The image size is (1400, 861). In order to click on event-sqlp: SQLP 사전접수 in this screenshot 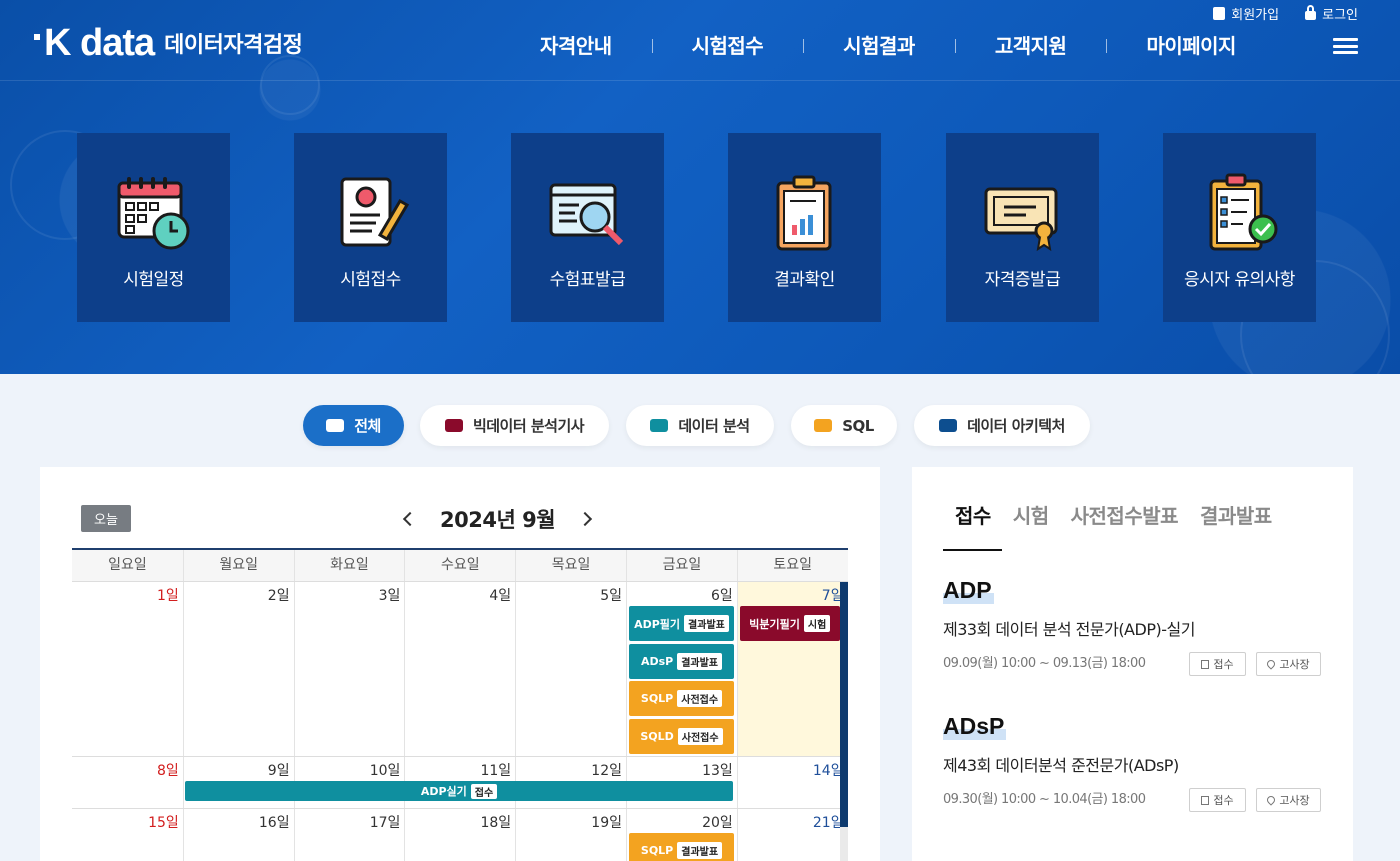, I will do `click(681, 698)`.